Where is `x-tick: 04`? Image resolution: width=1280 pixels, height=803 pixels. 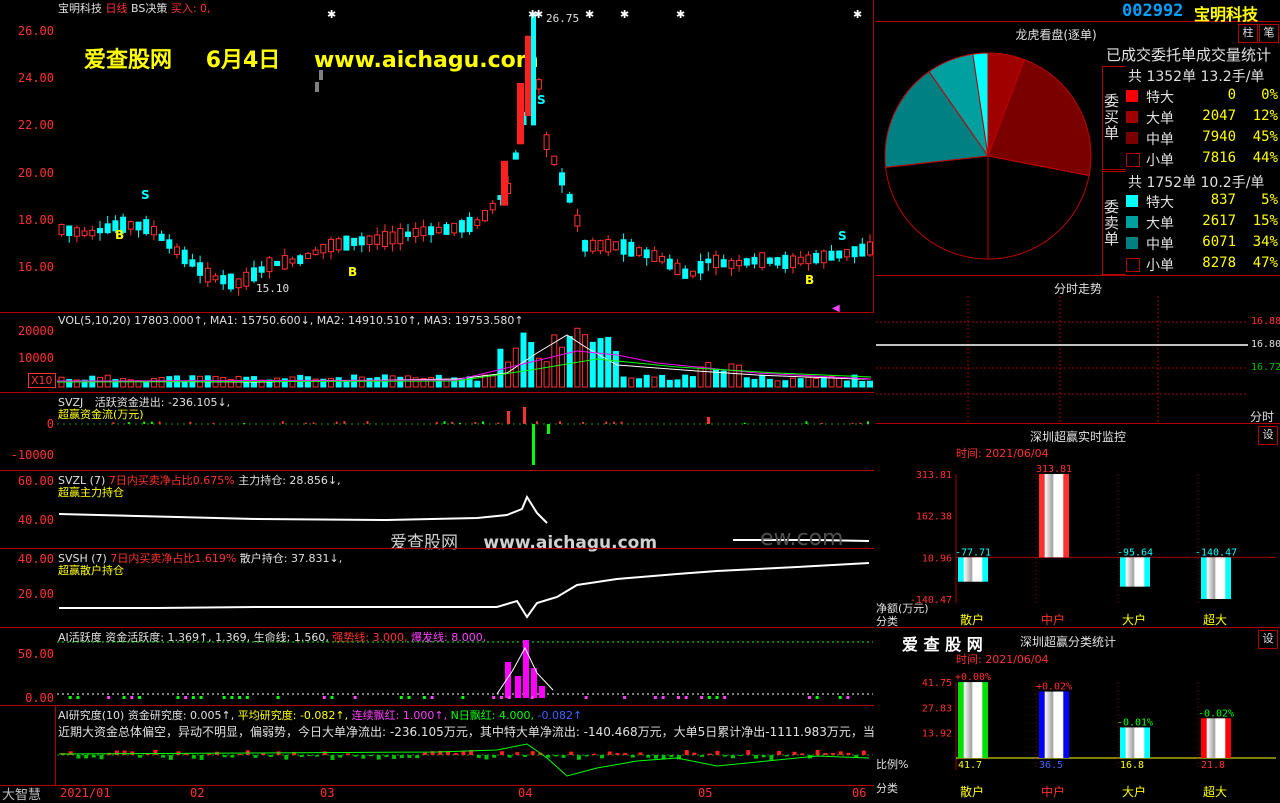
x-tick: 04 is located at coordinates (525, 793).